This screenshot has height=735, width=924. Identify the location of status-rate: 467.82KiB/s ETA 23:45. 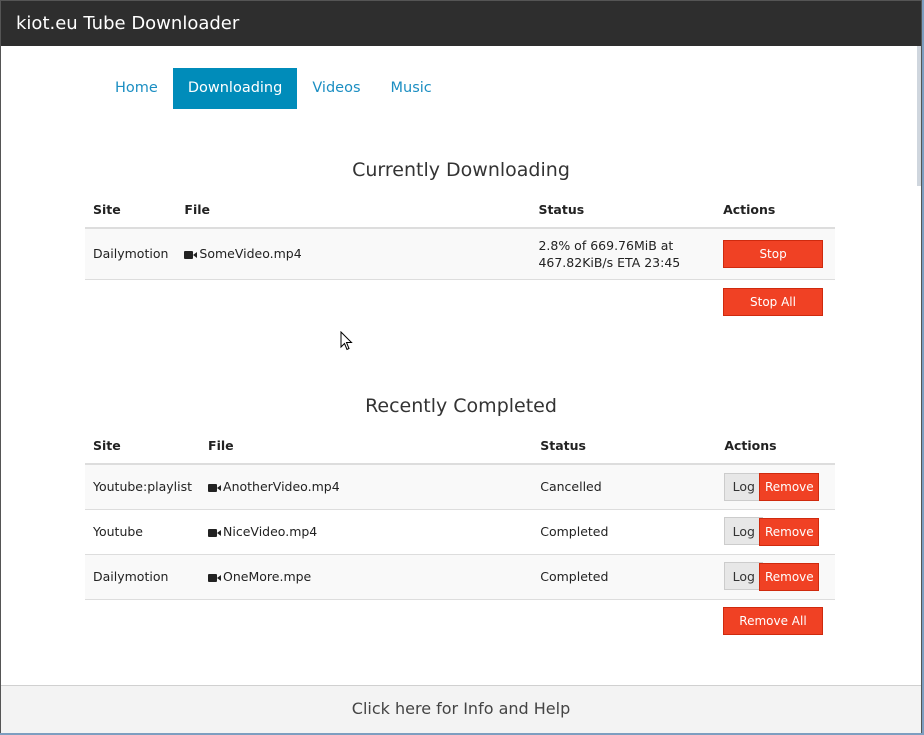
(609, 262).